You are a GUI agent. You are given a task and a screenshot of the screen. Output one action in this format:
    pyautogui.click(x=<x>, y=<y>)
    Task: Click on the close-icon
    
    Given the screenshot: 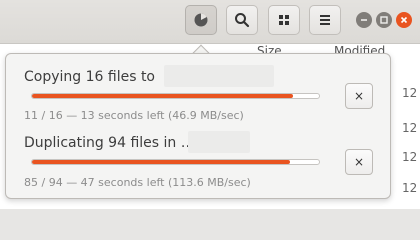 What is the action you would take?
    pyautogui.click(x=404, y=20)
    